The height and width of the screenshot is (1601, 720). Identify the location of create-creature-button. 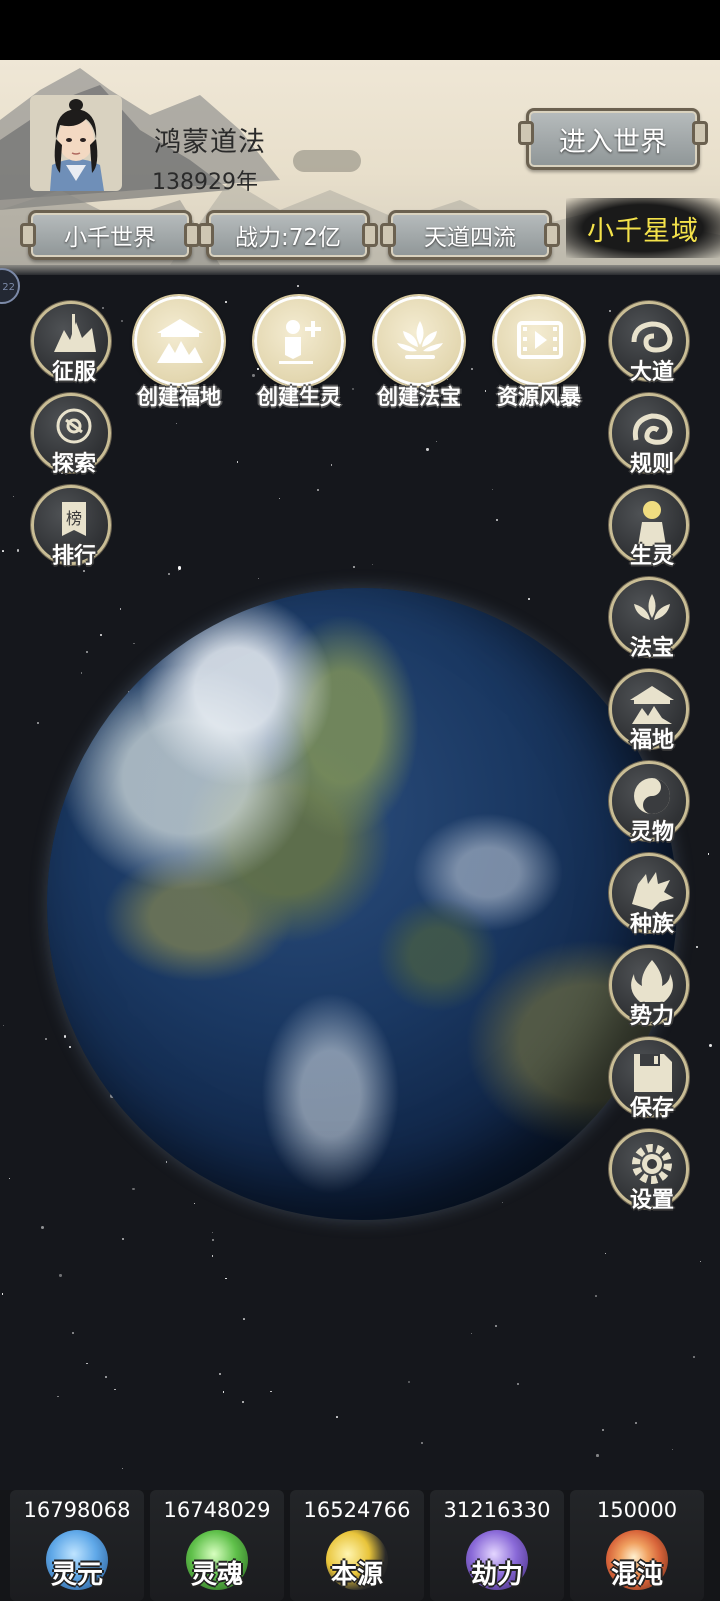
(299, 341).